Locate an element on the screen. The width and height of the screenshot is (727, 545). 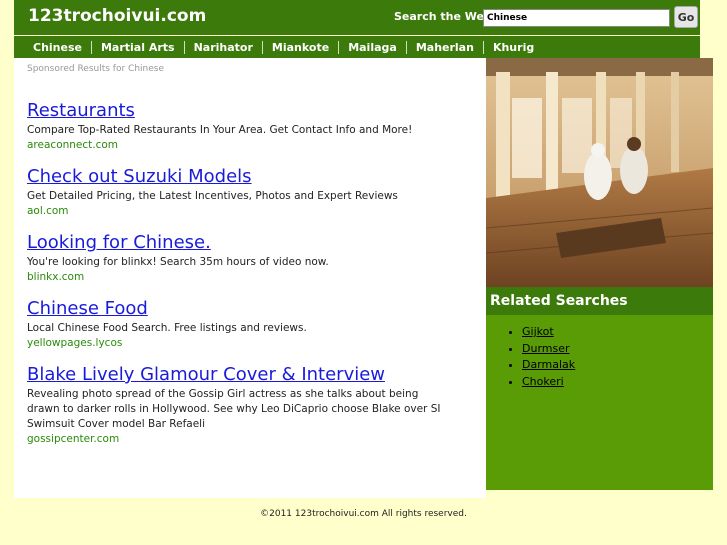
related-searches-list: Gijkot Durmser Darmalak Chokeri is located at coordinates (548, 357).